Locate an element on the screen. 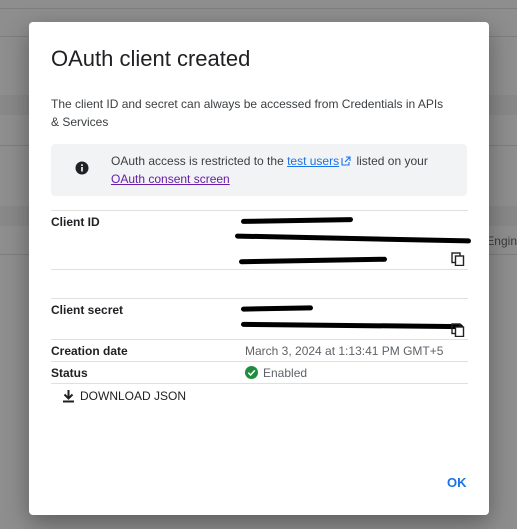  info-icon is located at coordinates (82, 168).